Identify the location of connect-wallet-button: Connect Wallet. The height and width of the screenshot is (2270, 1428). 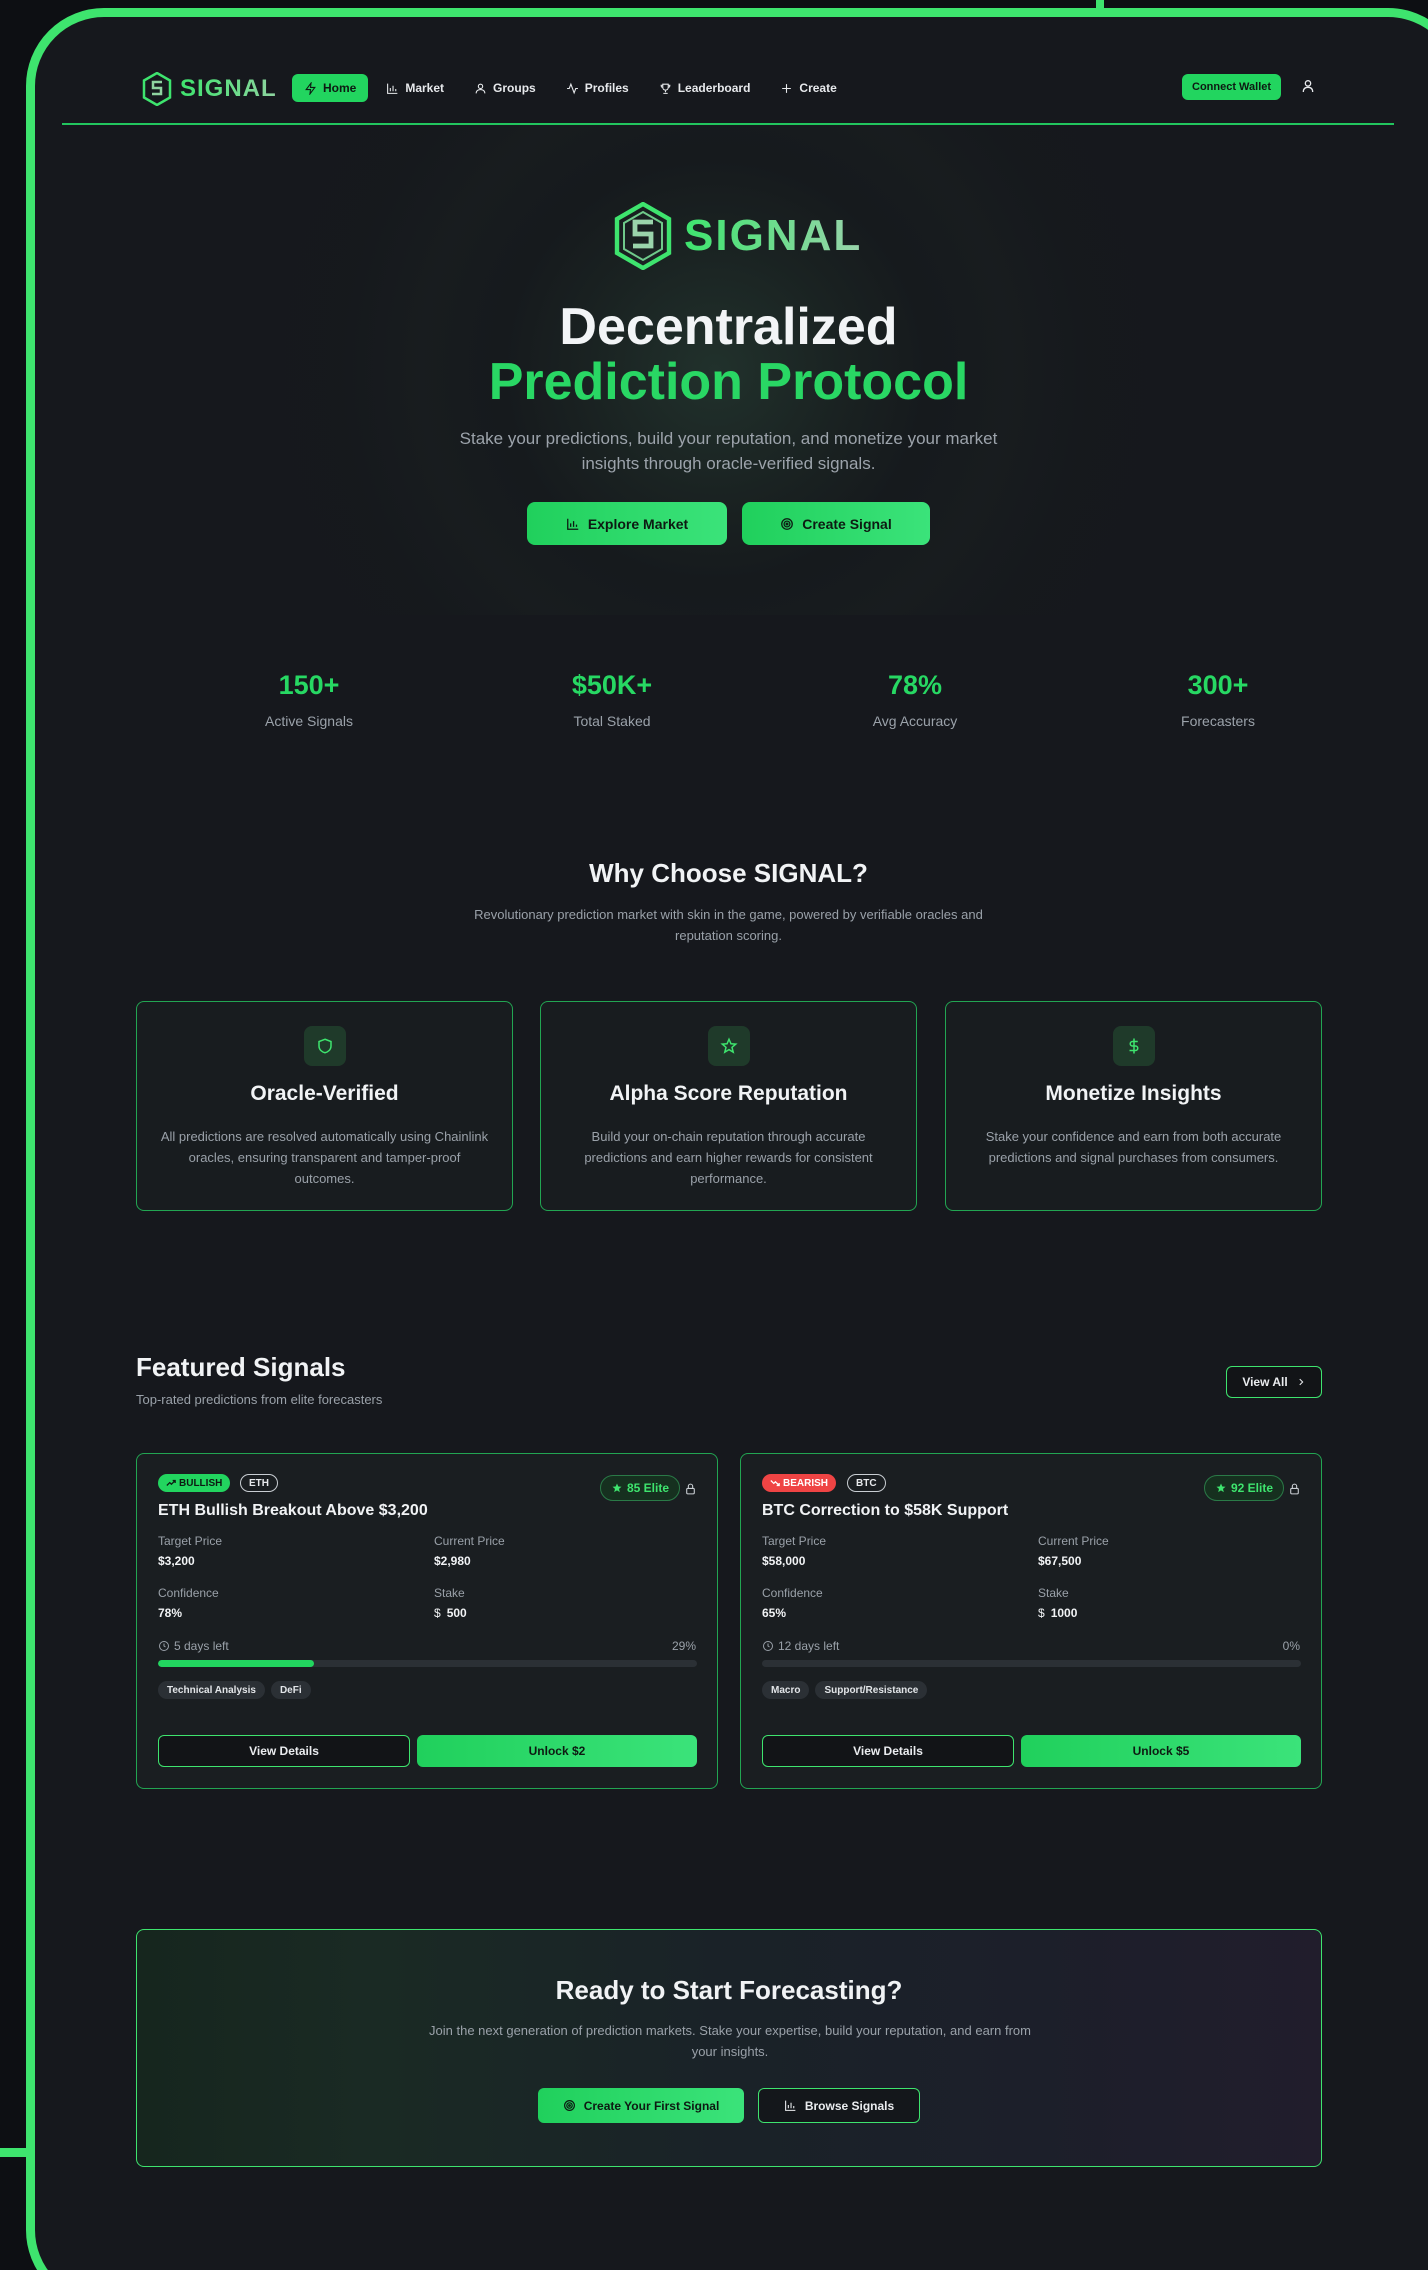
(1232, 87).